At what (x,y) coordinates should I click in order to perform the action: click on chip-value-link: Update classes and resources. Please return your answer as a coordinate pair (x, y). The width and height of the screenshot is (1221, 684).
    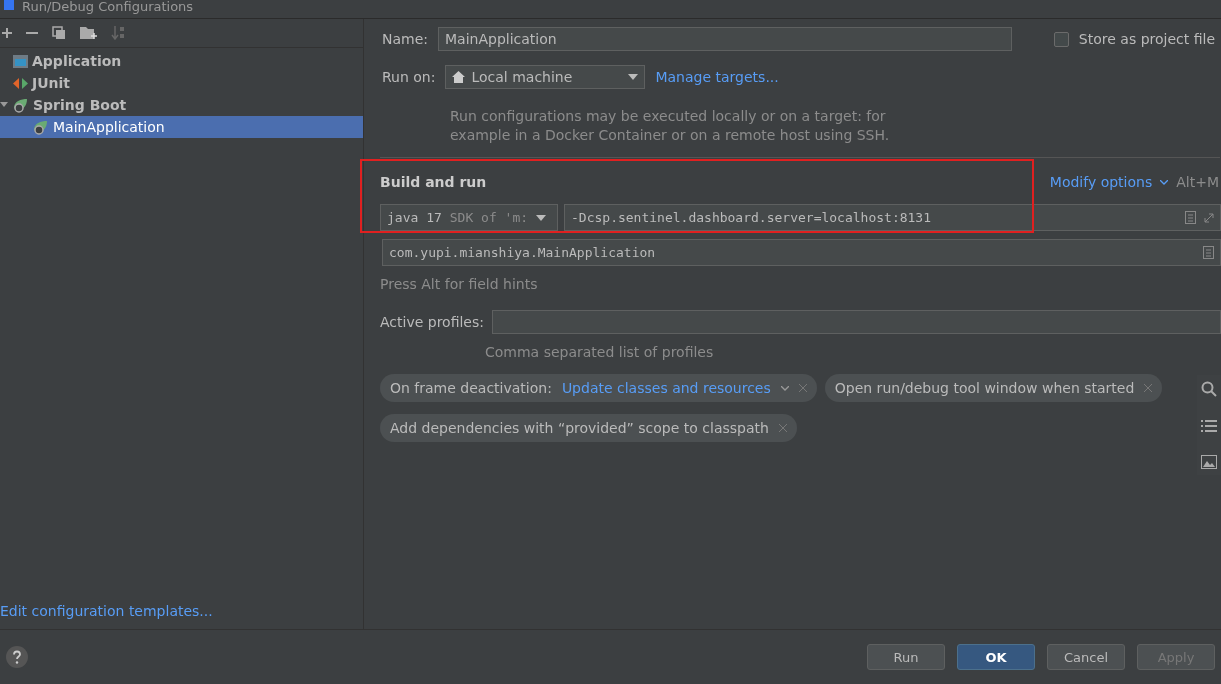
    Looking at the image, I should click on (666, 388).